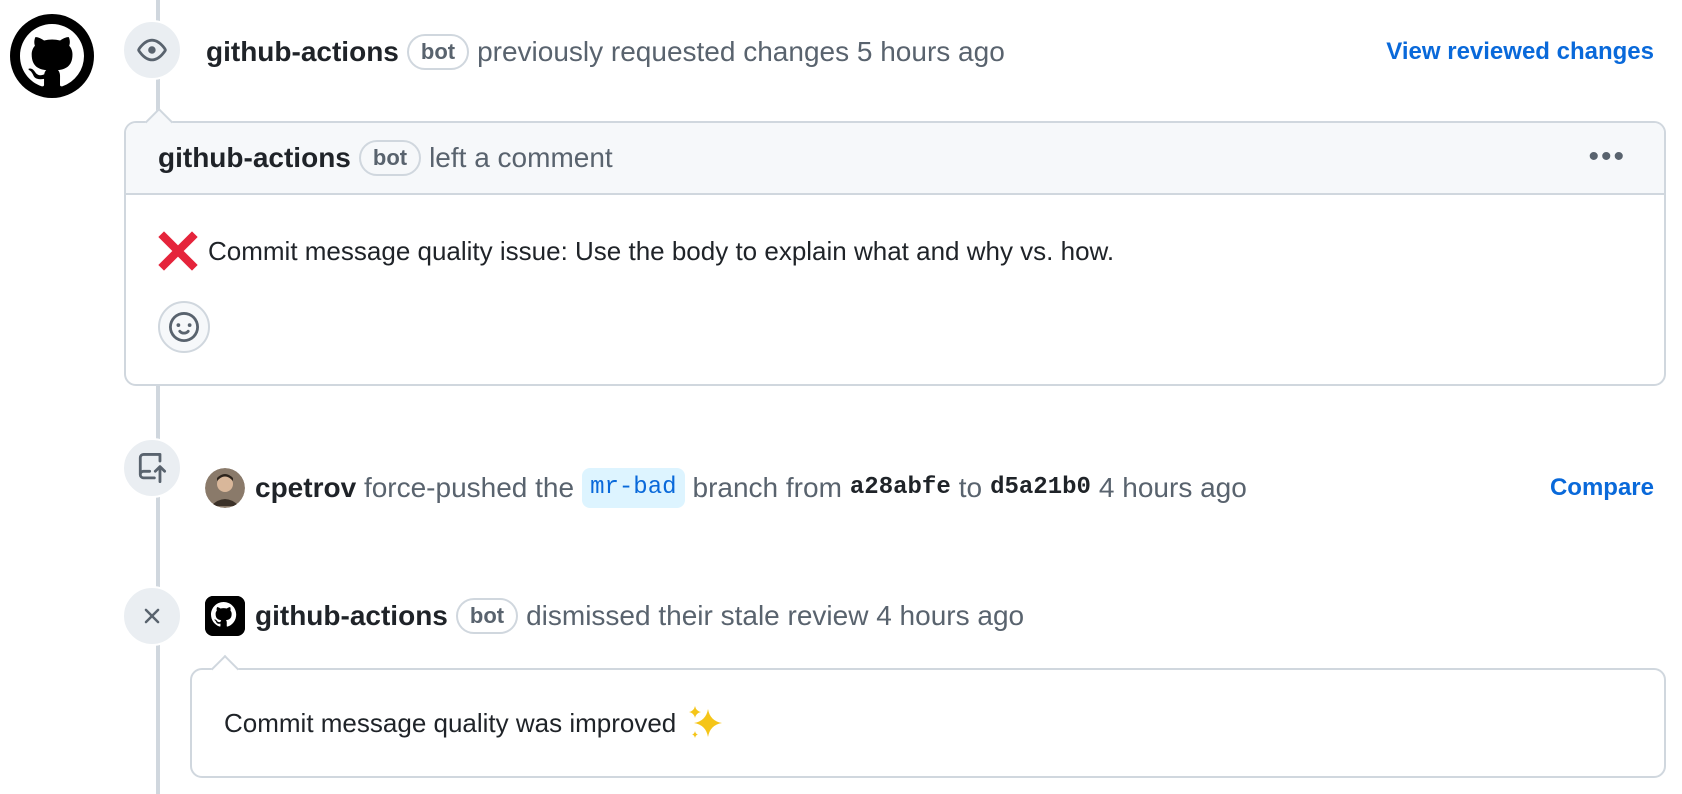 This screenshot has width=1682, height=794. I want to click on smiley-icon, so click(184, 327).